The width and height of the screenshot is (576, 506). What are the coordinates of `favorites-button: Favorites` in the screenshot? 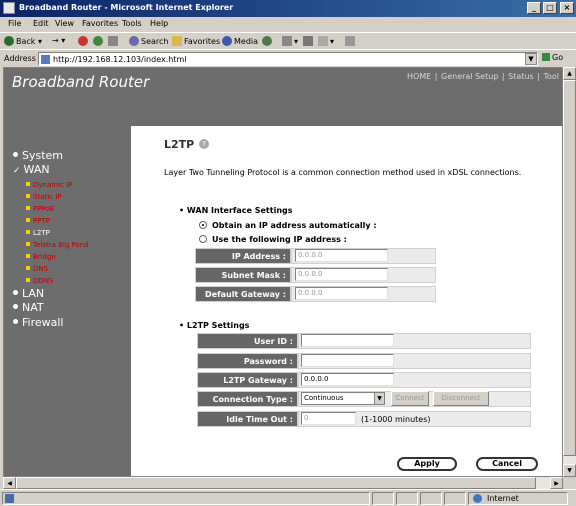 It's located at (196, 41).